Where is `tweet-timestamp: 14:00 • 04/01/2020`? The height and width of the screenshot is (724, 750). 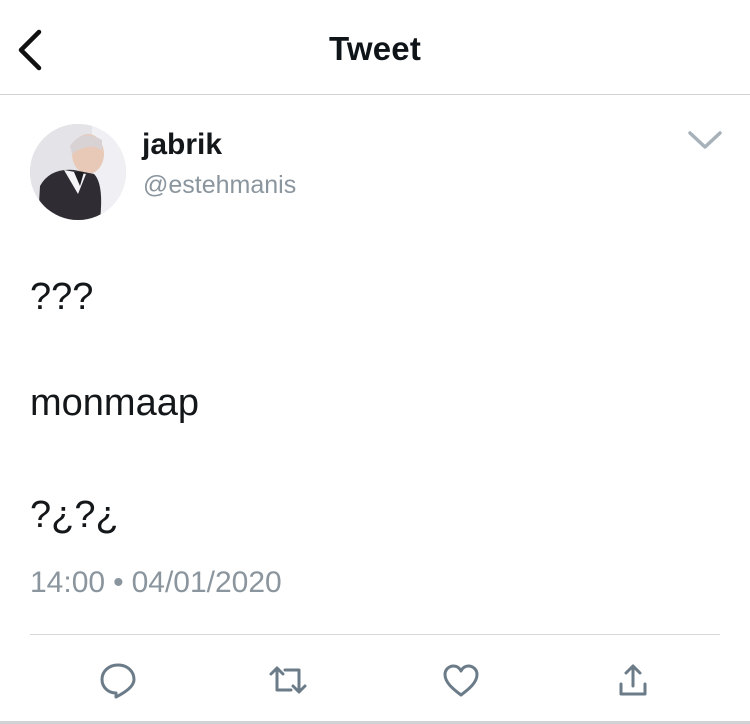 tweet-timestamp: 14:00 • 04/01/2020 is located at coordinates (156, 583).